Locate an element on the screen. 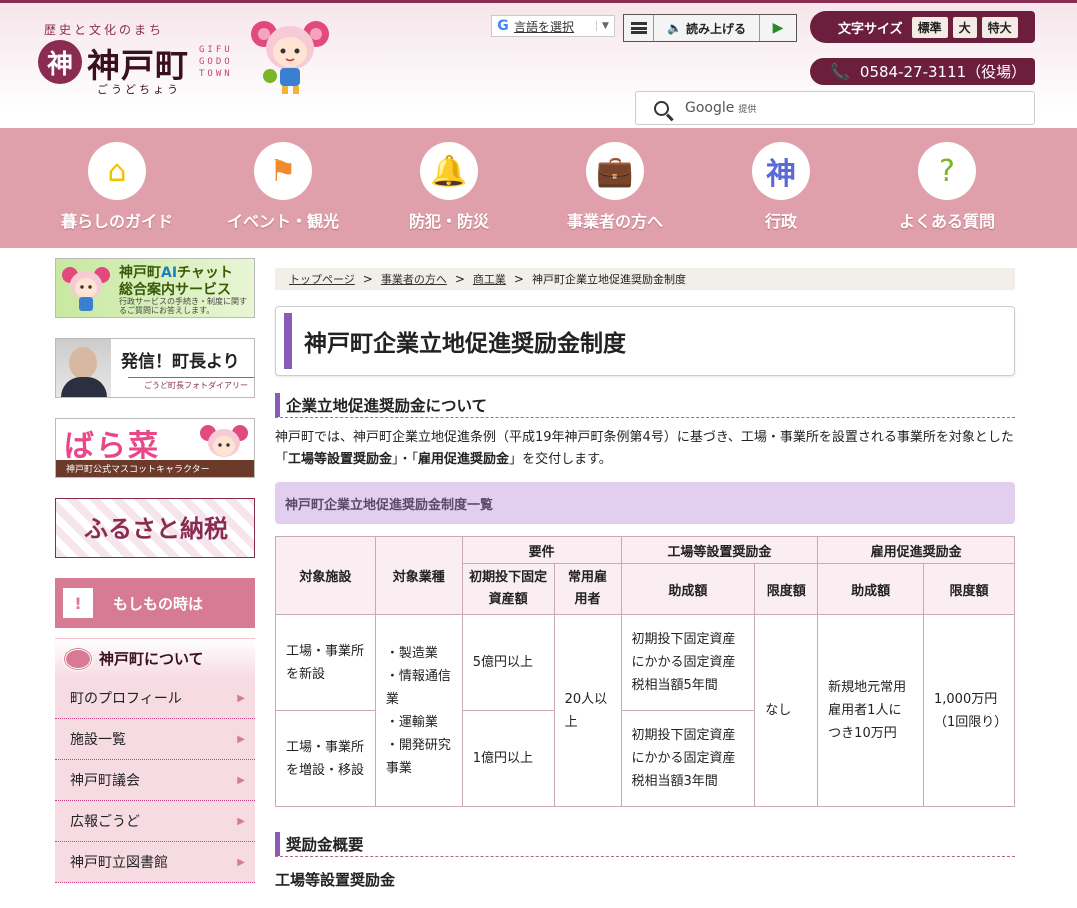 The height and width of the screenshot is (908, 1077). about-town-item: 広報ごうど ▶ is located at coordinates (155, 821).